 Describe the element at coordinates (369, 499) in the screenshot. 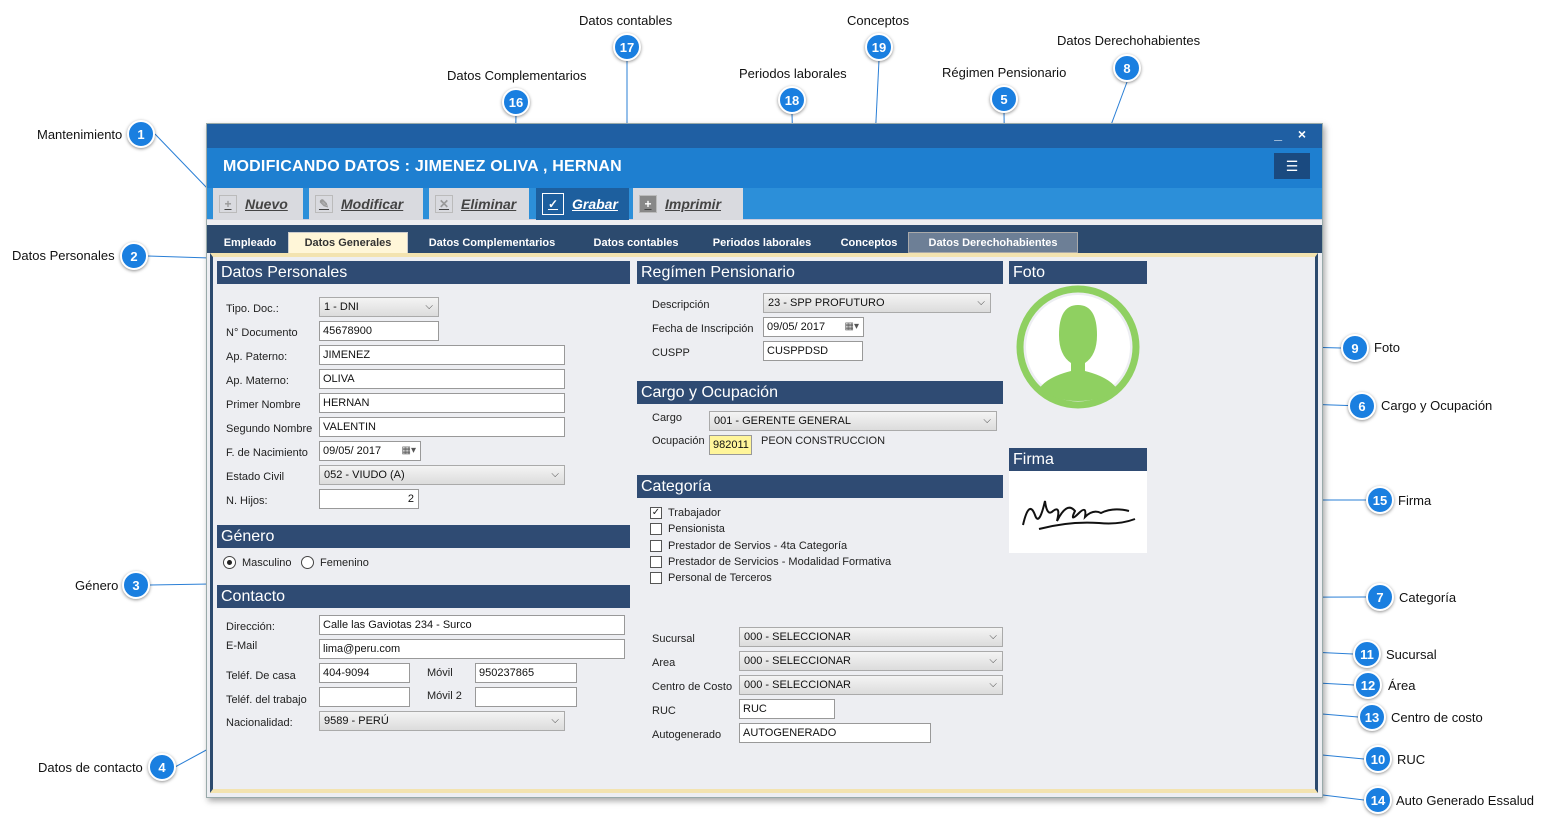

I see `hijos-input: 2` at that location.